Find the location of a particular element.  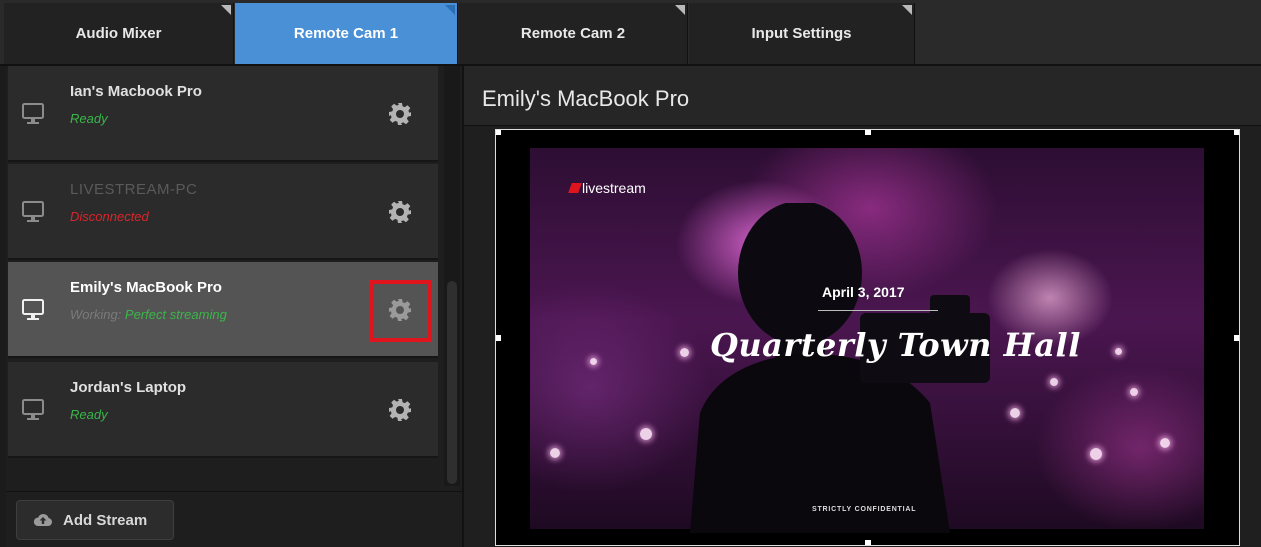

date-divider is located at coordinates (878, 310).